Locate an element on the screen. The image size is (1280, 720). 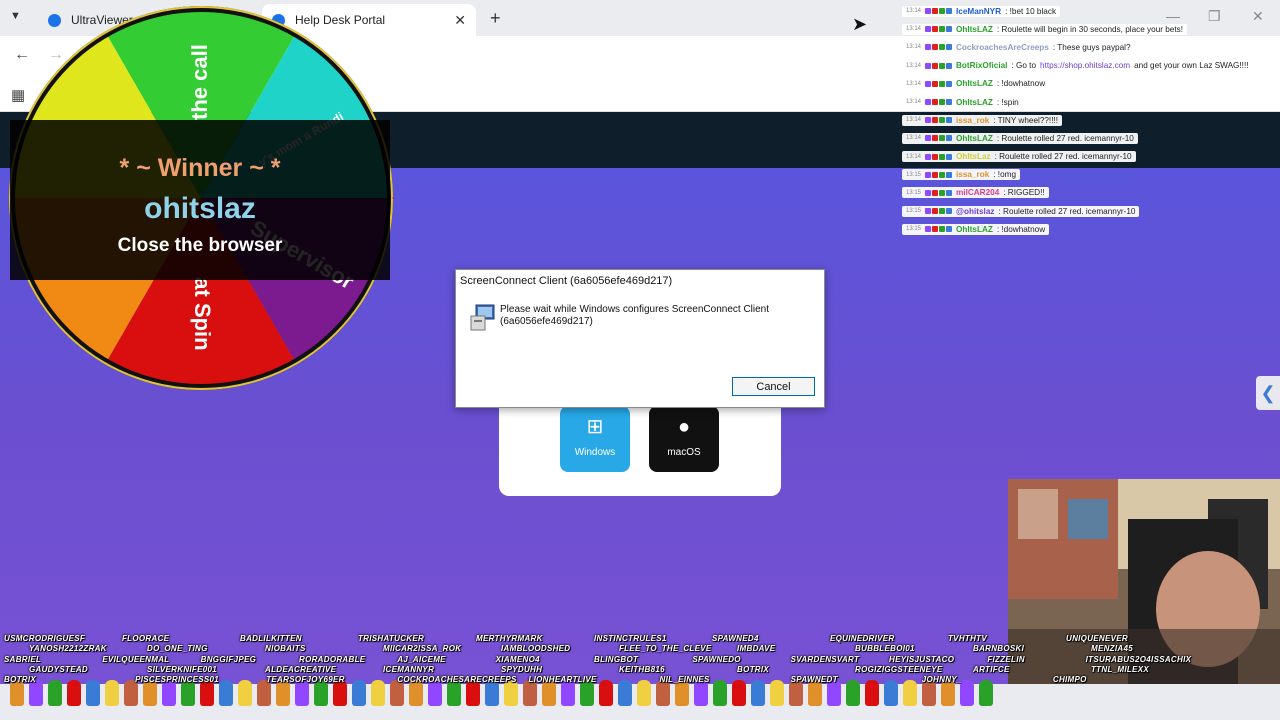
viewer-name: SPAWNED4 is located at coordinates (735, 638).